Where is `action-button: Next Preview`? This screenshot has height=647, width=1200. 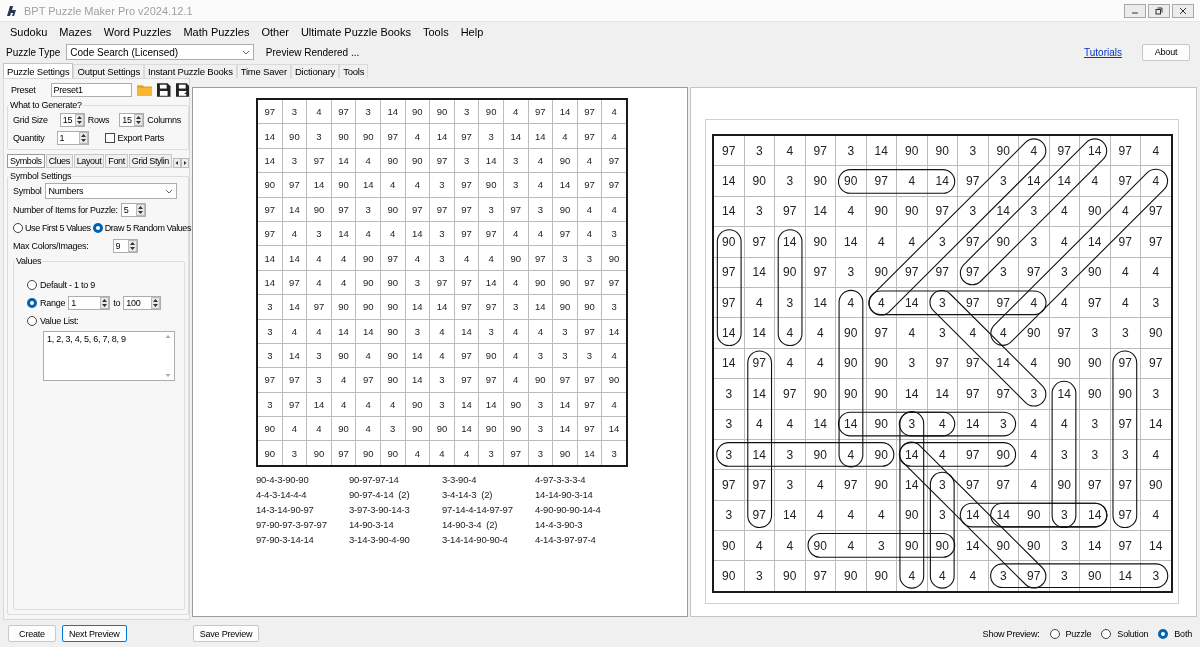
action-button: Next Preview is located at coordinates (94, 633).